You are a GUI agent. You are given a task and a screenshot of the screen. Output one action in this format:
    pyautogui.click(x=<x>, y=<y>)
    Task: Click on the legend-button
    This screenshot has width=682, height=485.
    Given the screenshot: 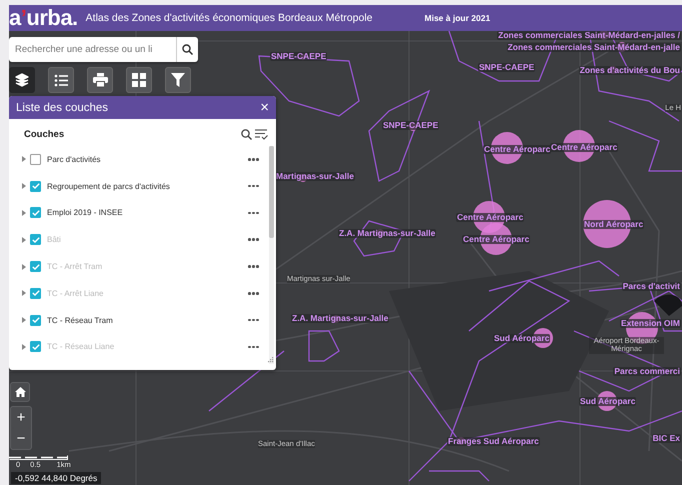 What is the action you would take?
    pyautogui.click(x=61, y=80)
    